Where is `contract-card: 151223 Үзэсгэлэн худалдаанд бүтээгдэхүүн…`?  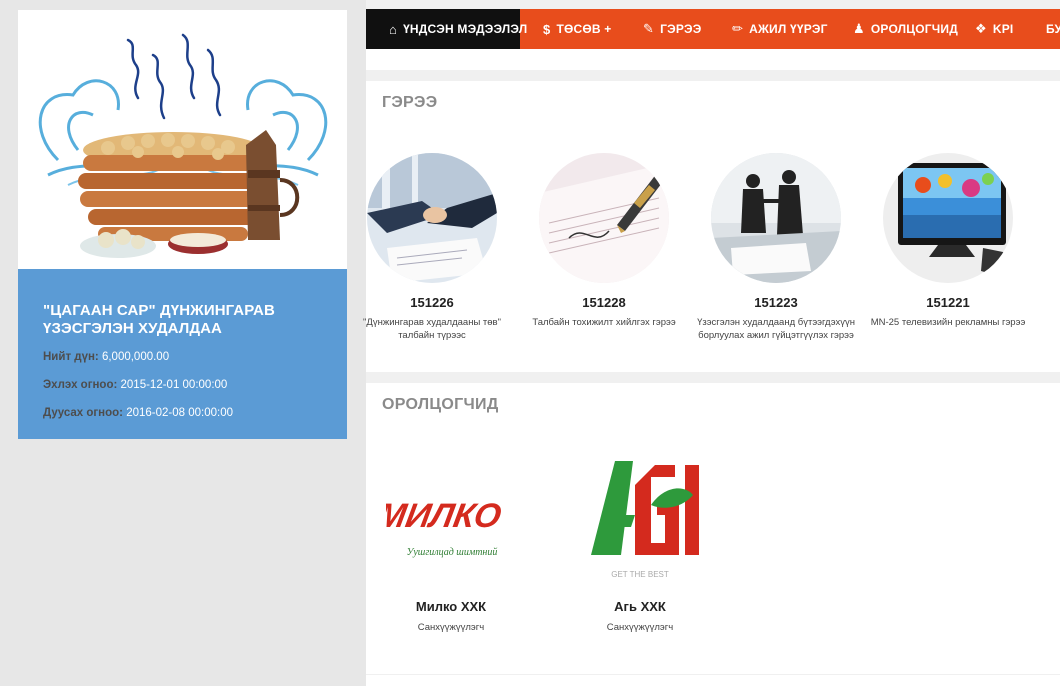 contract-card: 151223 Үзэсгэлэн худалдаанд бүтээгдэхүүн… is located at coordinates (776, 247).